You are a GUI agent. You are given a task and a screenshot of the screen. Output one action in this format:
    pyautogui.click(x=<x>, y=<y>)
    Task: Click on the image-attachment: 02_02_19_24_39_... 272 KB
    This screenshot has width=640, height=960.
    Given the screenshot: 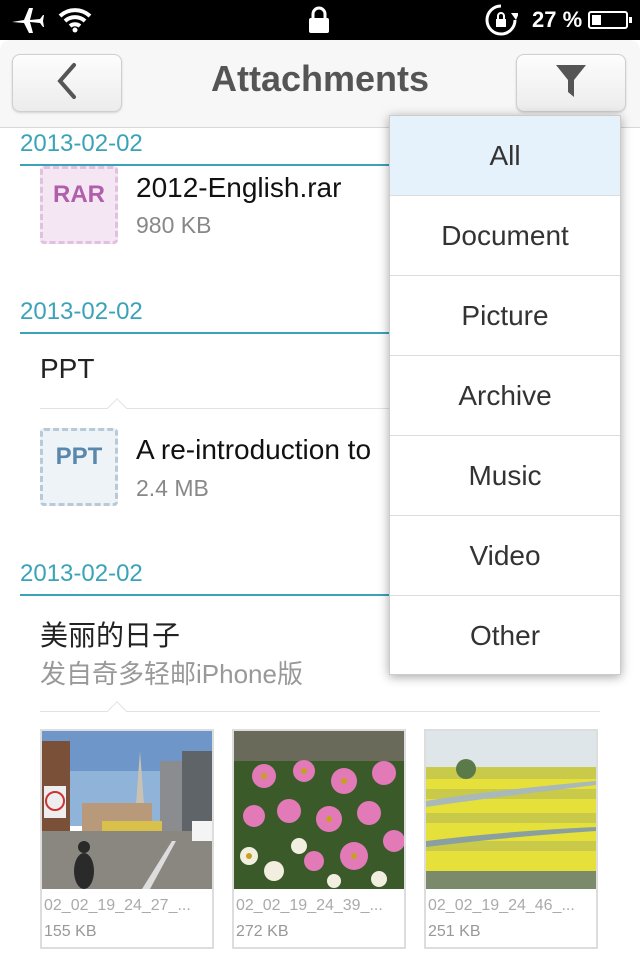 What is the action you would take?
    pyautogui.click(x=319, y=839)
    